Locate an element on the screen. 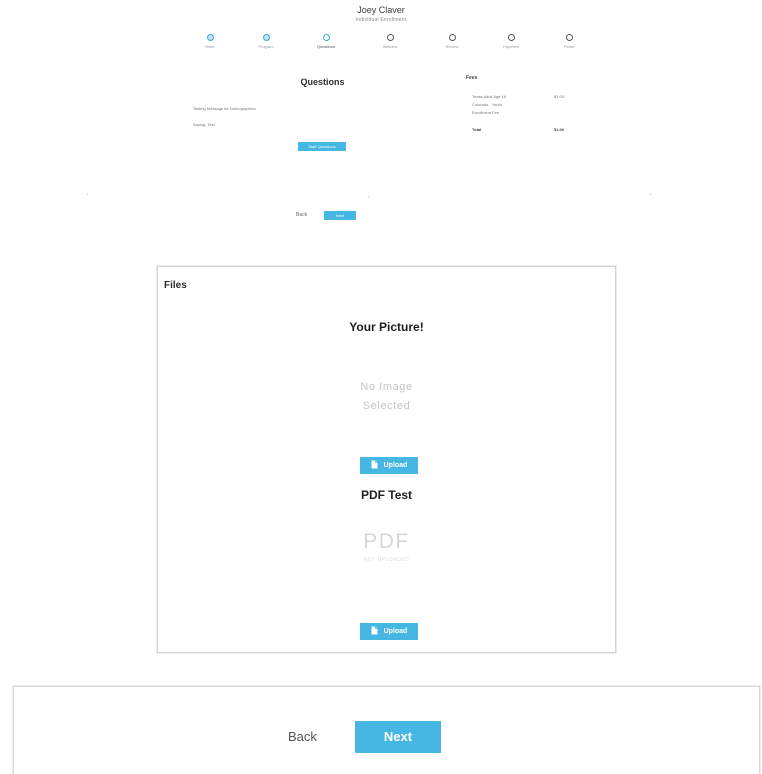 Image resolution: width=762 pixels, height=774 pixels. placeholder-line: Selected is located at coordinates (386, 406).